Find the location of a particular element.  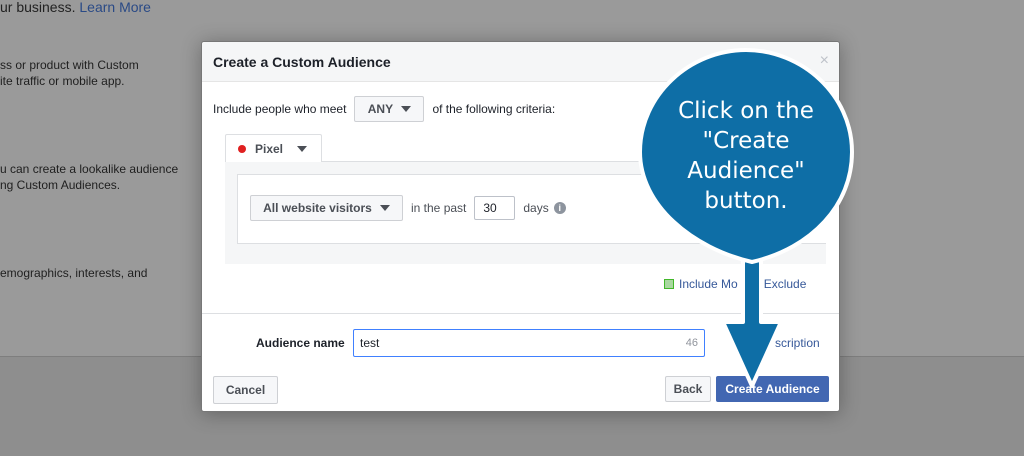

pixel-source-dropdown: Pixel is located at coordinates (273, 148).